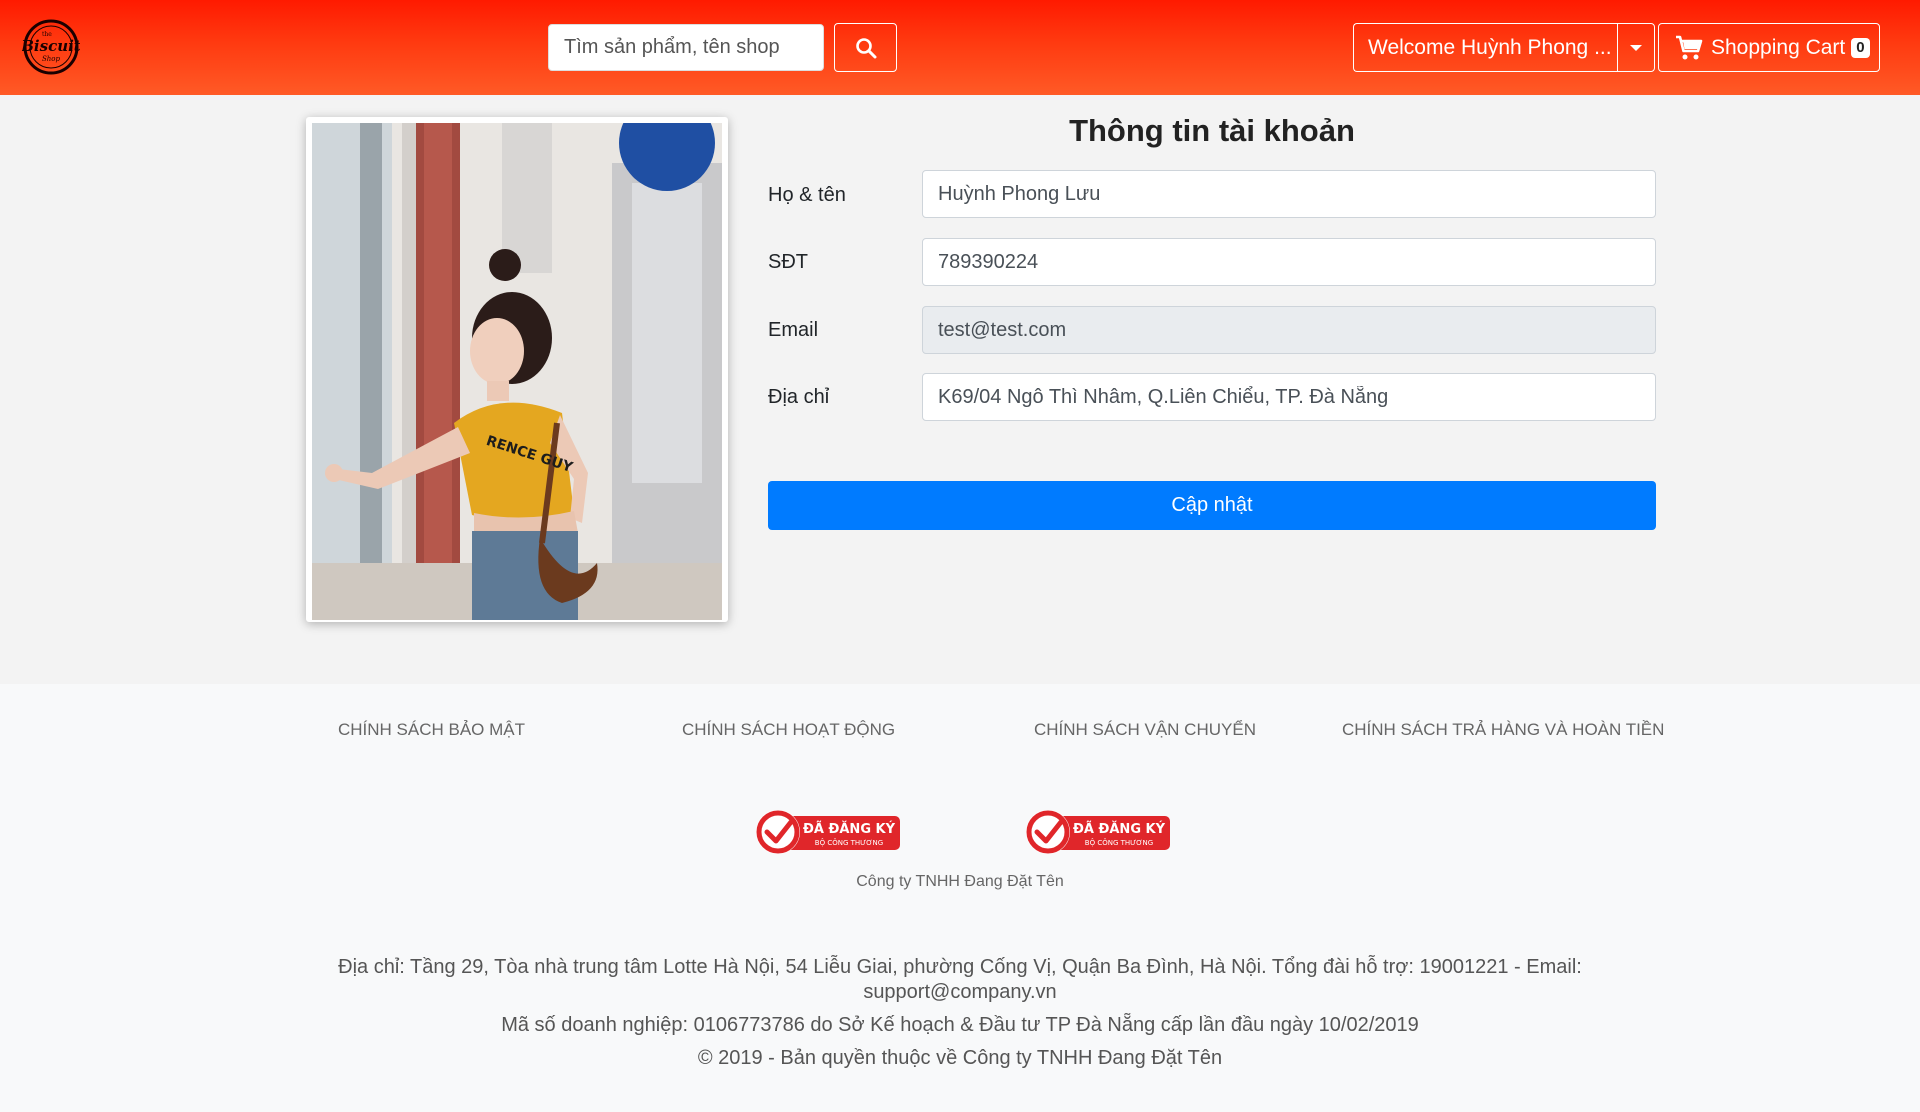 Image resolution: width=1920 pixels, height=1112 pixels. What do you see at coordinates (788, 262) in the screenshot?
I see `phone-label: SĐT` at bounding box center [788, 262].